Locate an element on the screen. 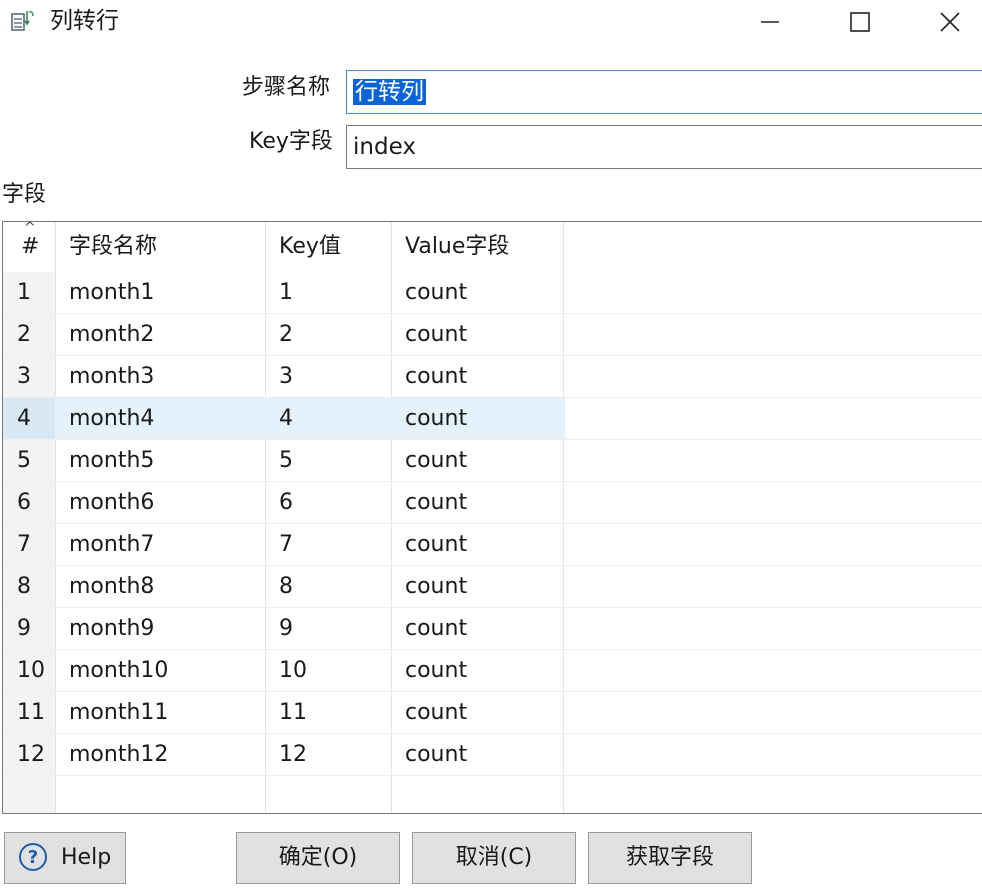  row-number: 8 is located at coordinates (24, 587).